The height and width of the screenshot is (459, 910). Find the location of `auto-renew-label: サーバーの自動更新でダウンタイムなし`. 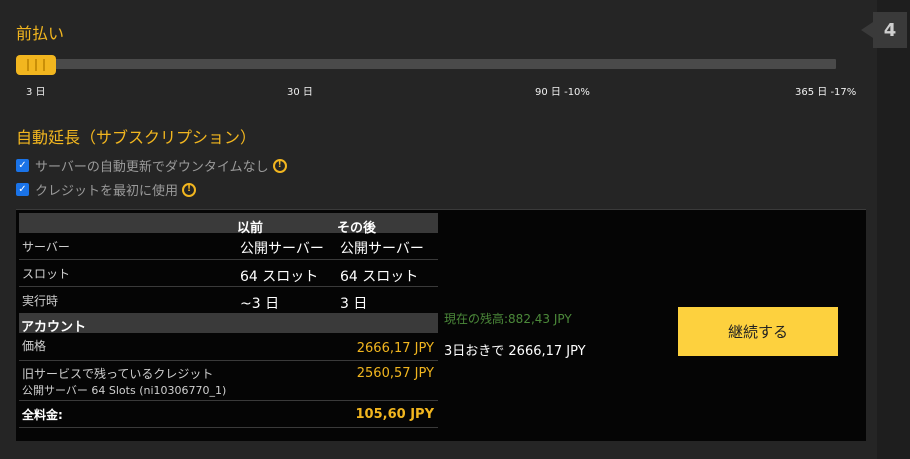

auto-renew-label: サーバーの自動更新でダウンタイムなし is located at coordinates (152, 165).